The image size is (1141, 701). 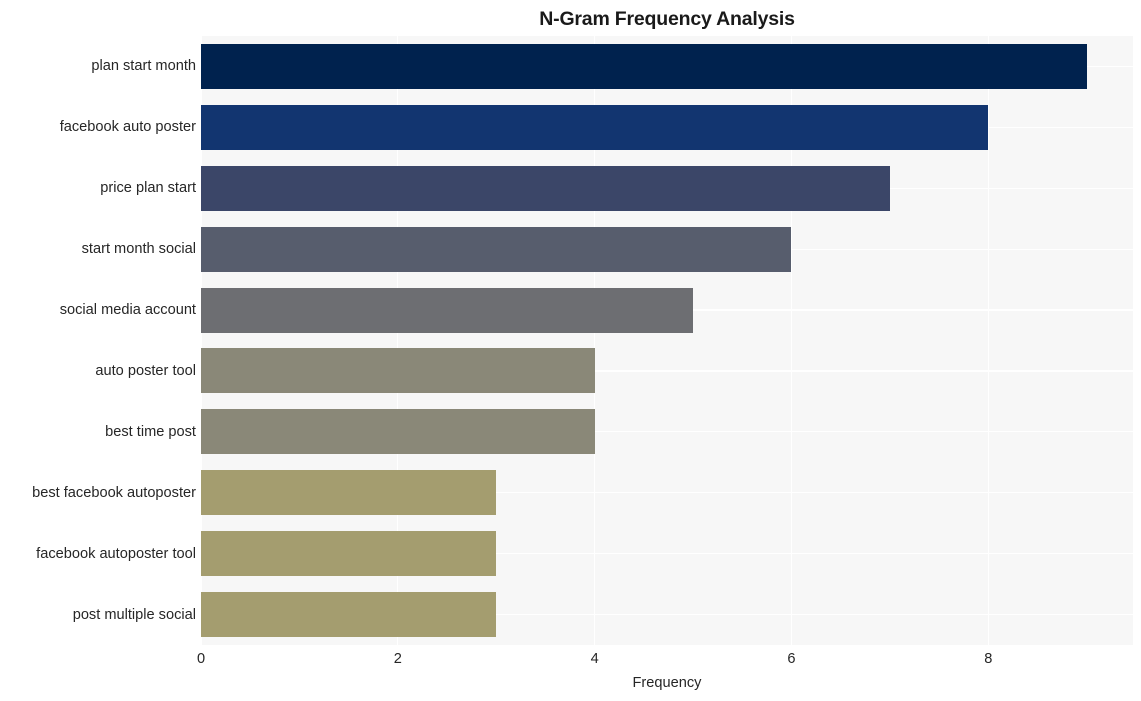 I want to click on y-axis-tick-label: facebook auto poster, so click(x=127, y=127).